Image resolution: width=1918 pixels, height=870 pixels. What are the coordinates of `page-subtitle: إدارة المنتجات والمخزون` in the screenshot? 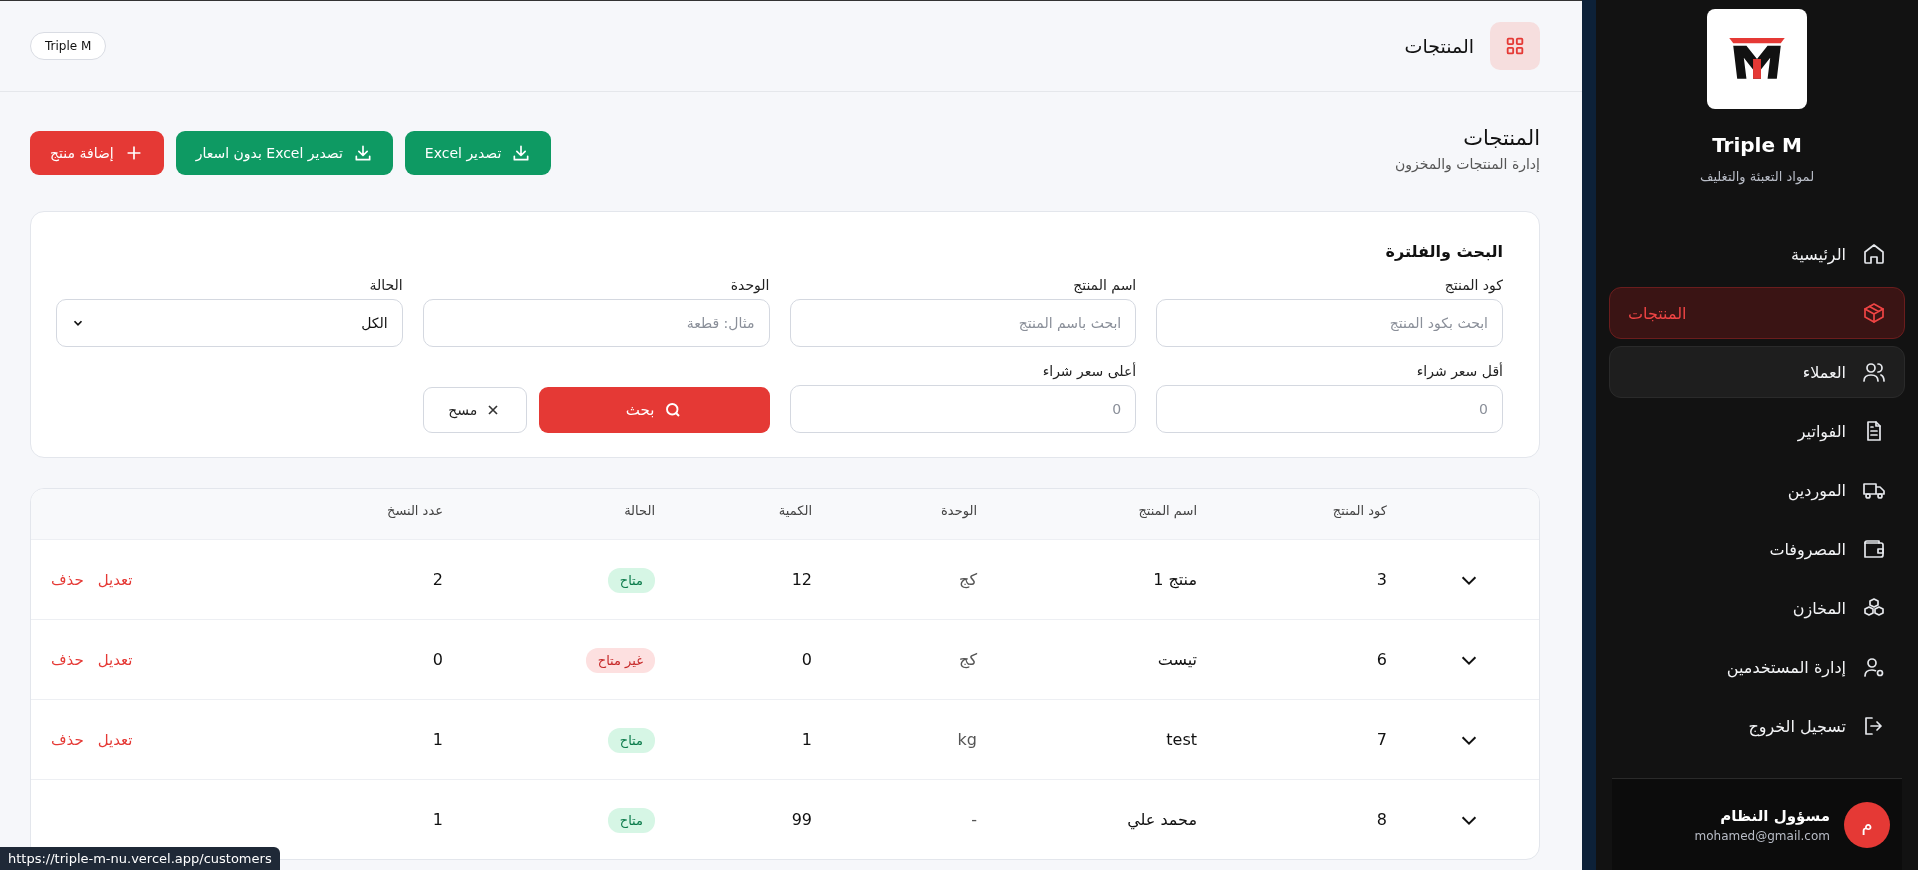 It's located at (1467, 164).